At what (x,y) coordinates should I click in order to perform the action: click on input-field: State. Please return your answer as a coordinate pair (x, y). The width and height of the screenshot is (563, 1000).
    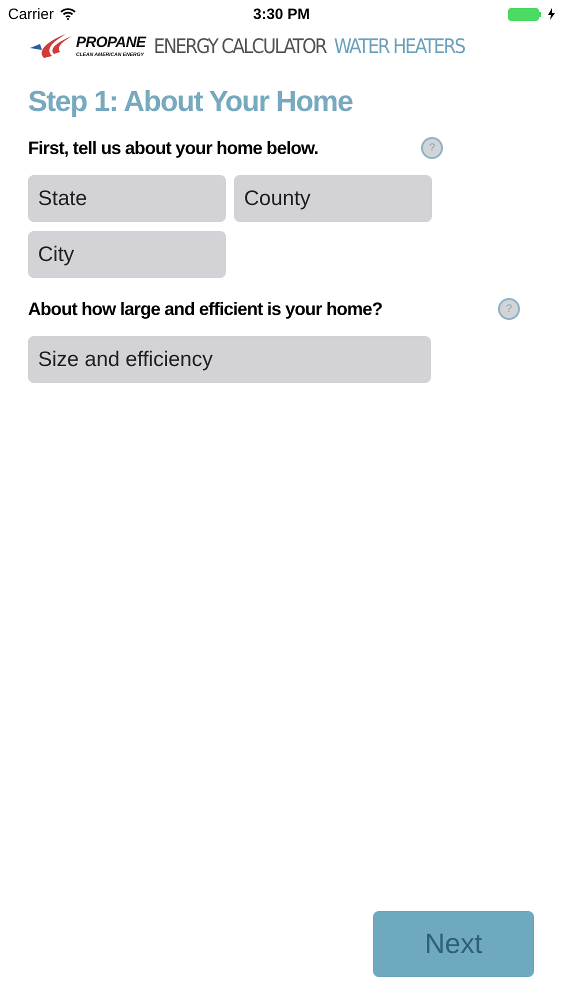
    Looking at the image, I should click on (127, 198).